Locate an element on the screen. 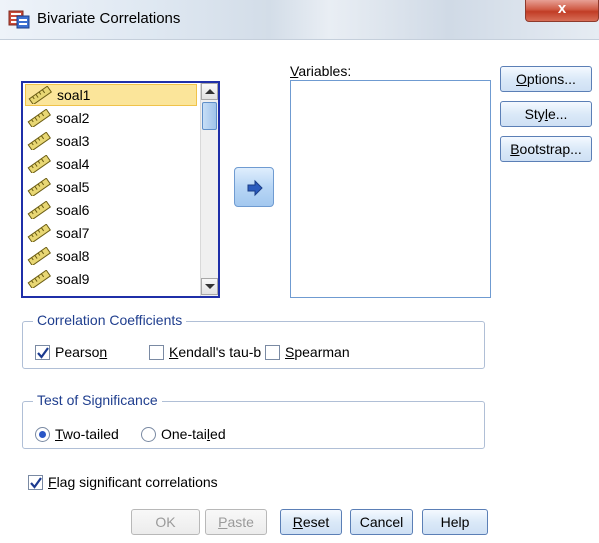 The width and height of the screenshot is (599, 543). list-item: soal3 is located at coordinates (111, 141).